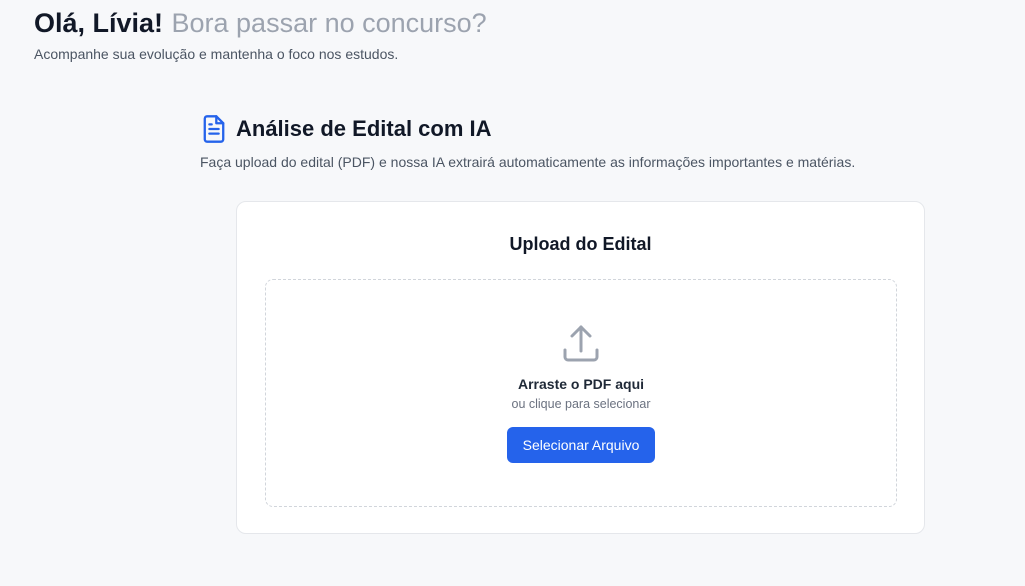 The width and height of the screenshot is (1025, 586). I want to click on section-title: Análise de Edital com IA, so click(364, 128).